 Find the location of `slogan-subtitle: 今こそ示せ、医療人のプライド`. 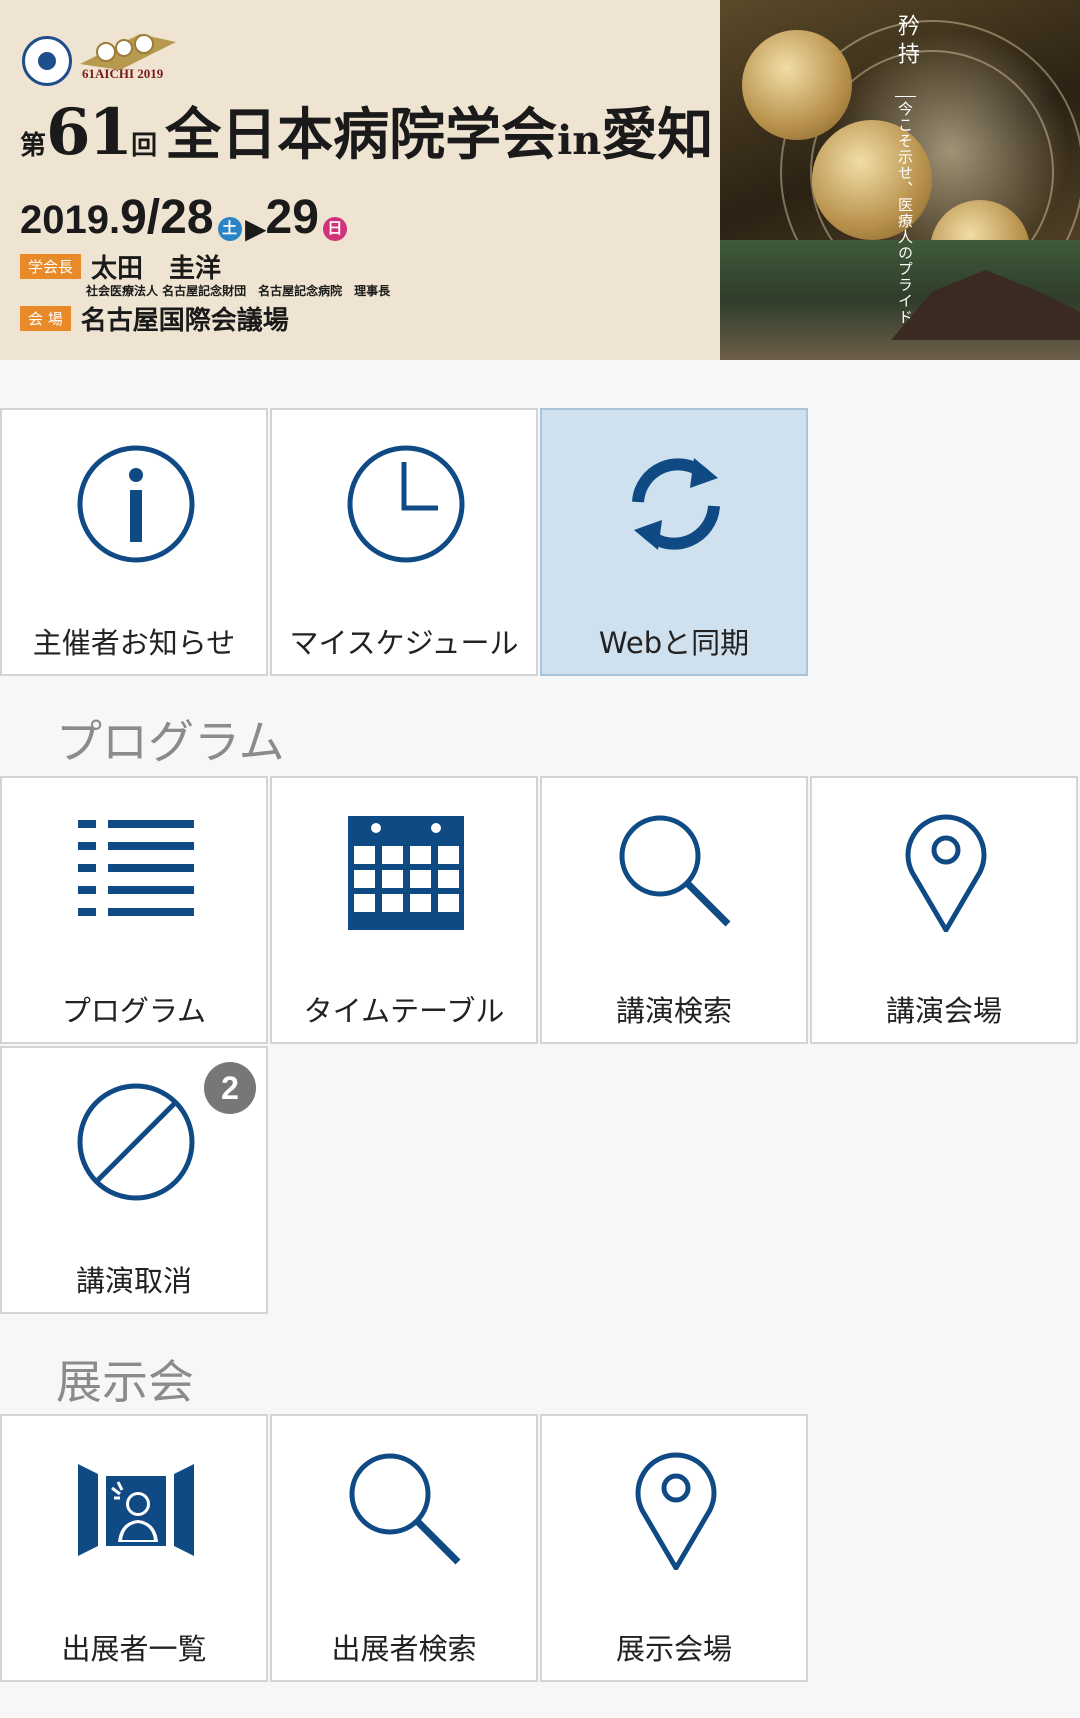

slogan-subtitle: 今こそ示せ、医療人のプライド is located at coordinates (905, 210).